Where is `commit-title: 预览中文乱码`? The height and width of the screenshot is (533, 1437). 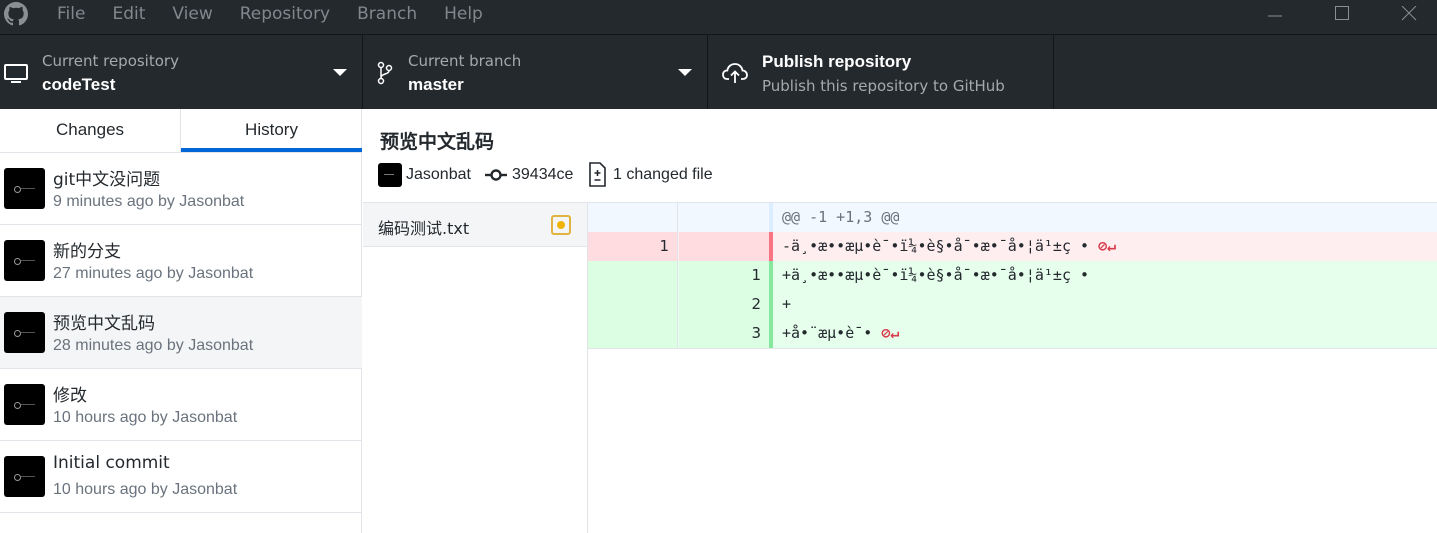 commit-title: 预览中文乱码 is located at coordinates (104, 324).